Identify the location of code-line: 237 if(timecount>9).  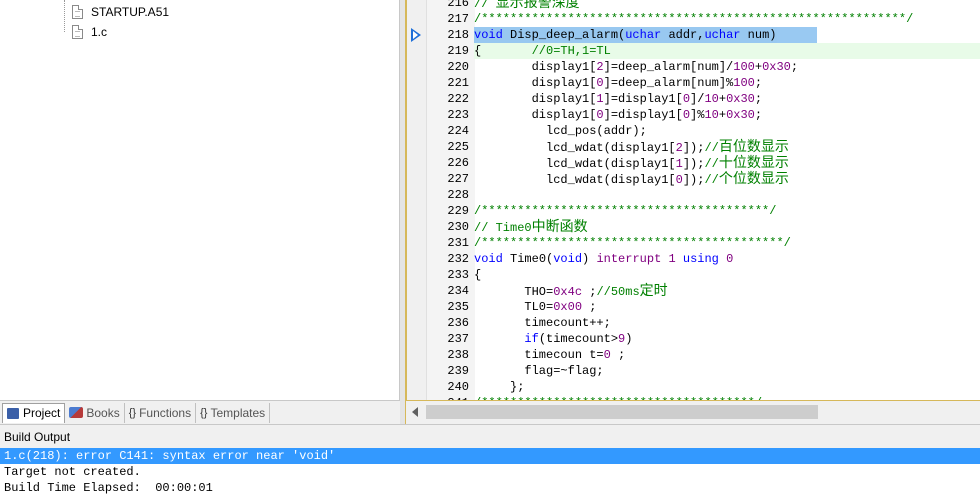
(693, 339).